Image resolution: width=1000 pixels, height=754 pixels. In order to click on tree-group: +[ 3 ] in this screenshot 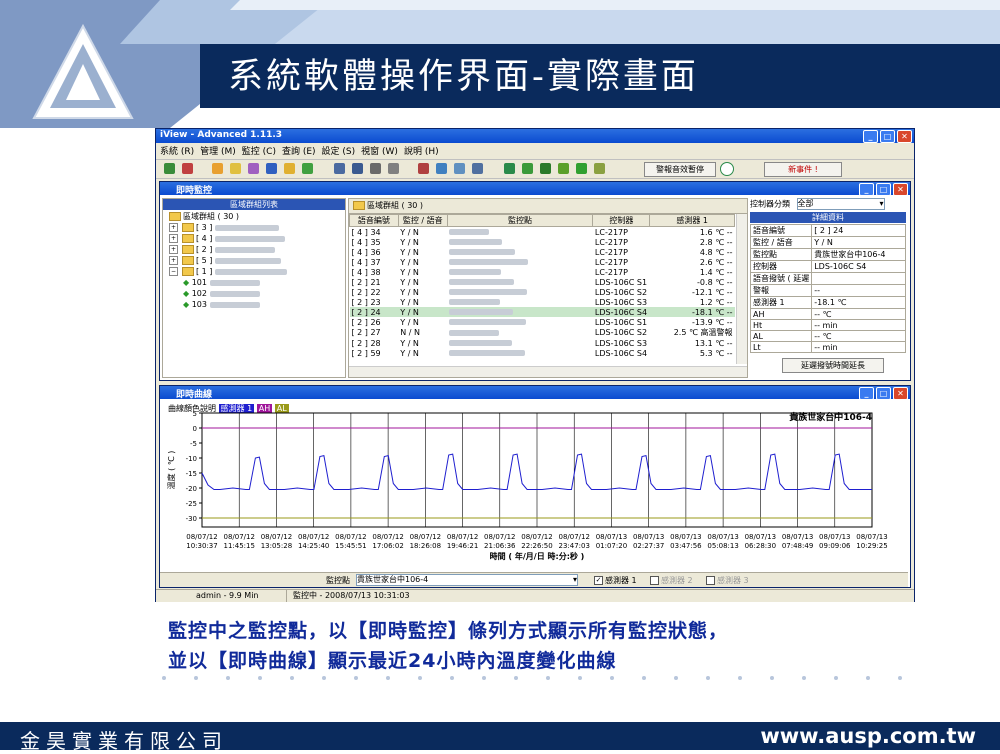, I will do `click(224, 228)`.